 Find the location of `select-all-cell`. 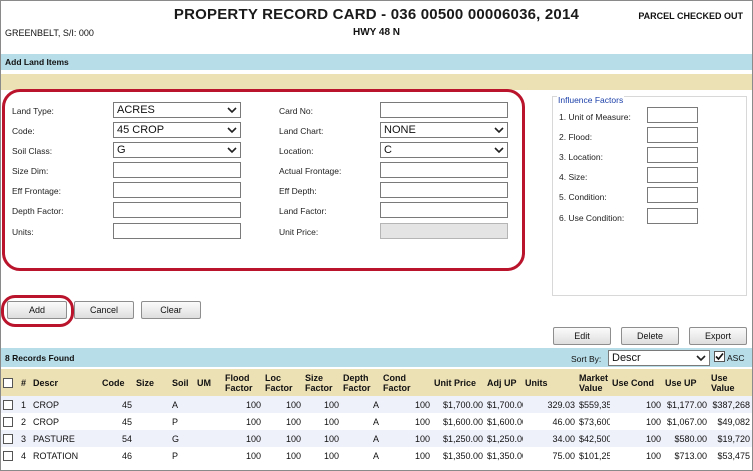

select-all-cell is located at coordinates (10, 382).